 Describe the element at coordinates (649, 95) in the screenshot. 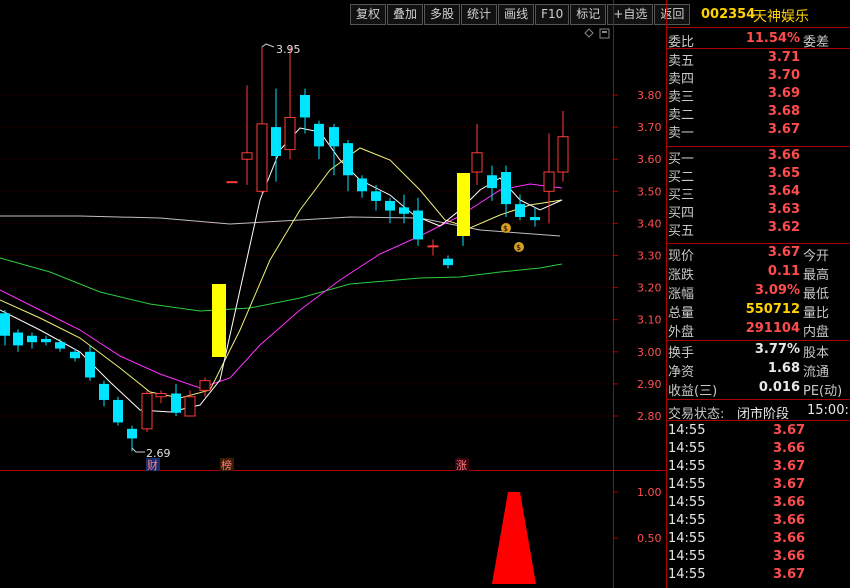

I see `price-tick-label: 3.80` at that location.